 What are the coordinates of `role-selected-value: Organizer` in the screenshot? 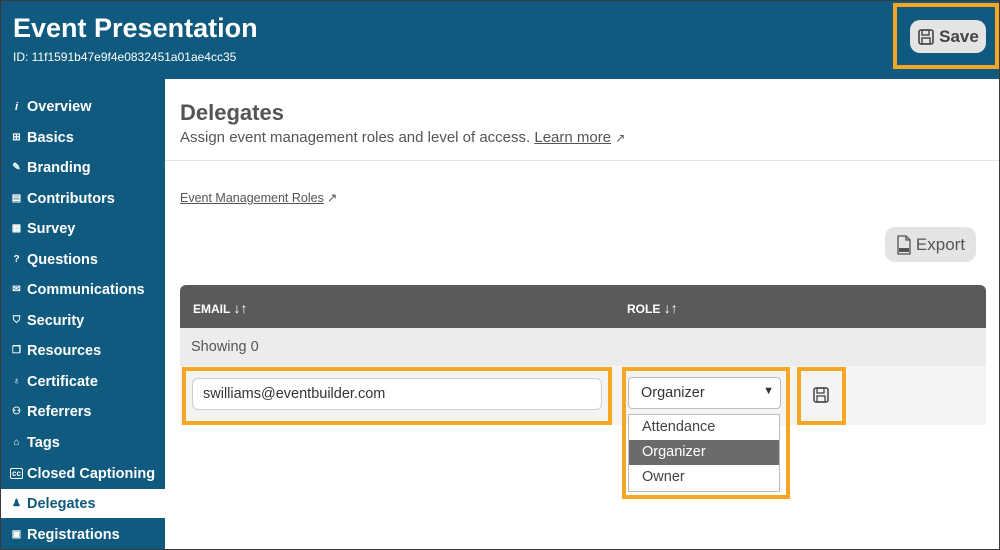 It's located at (673, 393).